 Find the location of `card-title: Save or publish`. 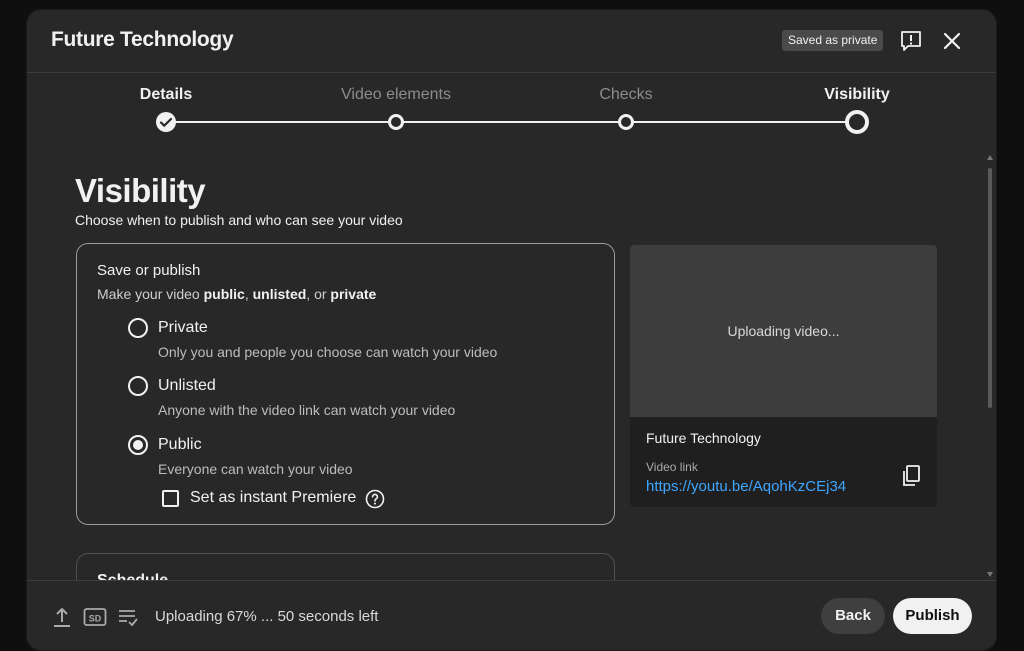

card-title: Save or publish is located at coordinates (149, 270).